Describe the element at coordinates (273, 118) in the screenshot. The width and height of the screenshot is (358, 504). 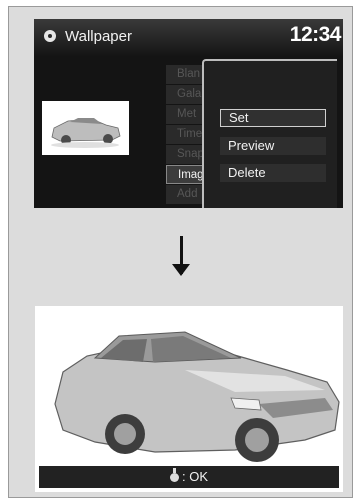
I see `menu-item-set: Set` at that location.